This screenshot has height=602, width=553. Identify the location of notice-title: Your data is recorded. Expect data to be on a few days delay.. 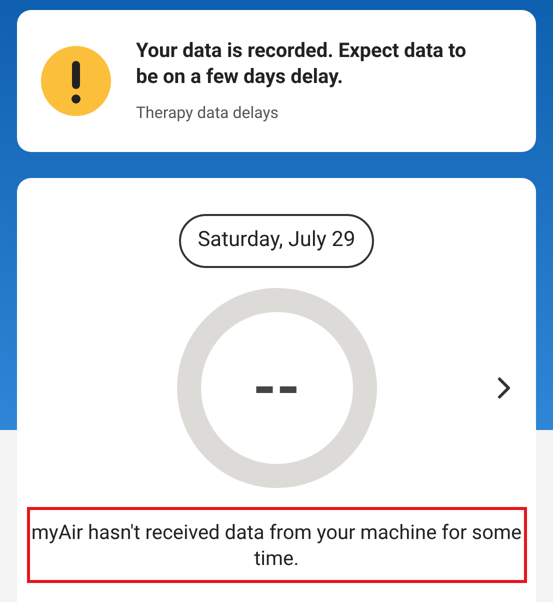
(302, 63).